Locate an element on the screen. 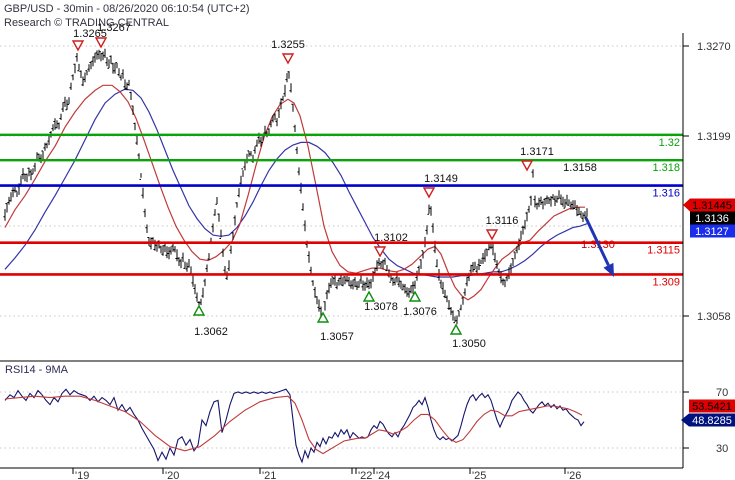 The height and width of the screenshot is (480, 735). rsi-tick-label: 30 is located at coordinates (722, 449).